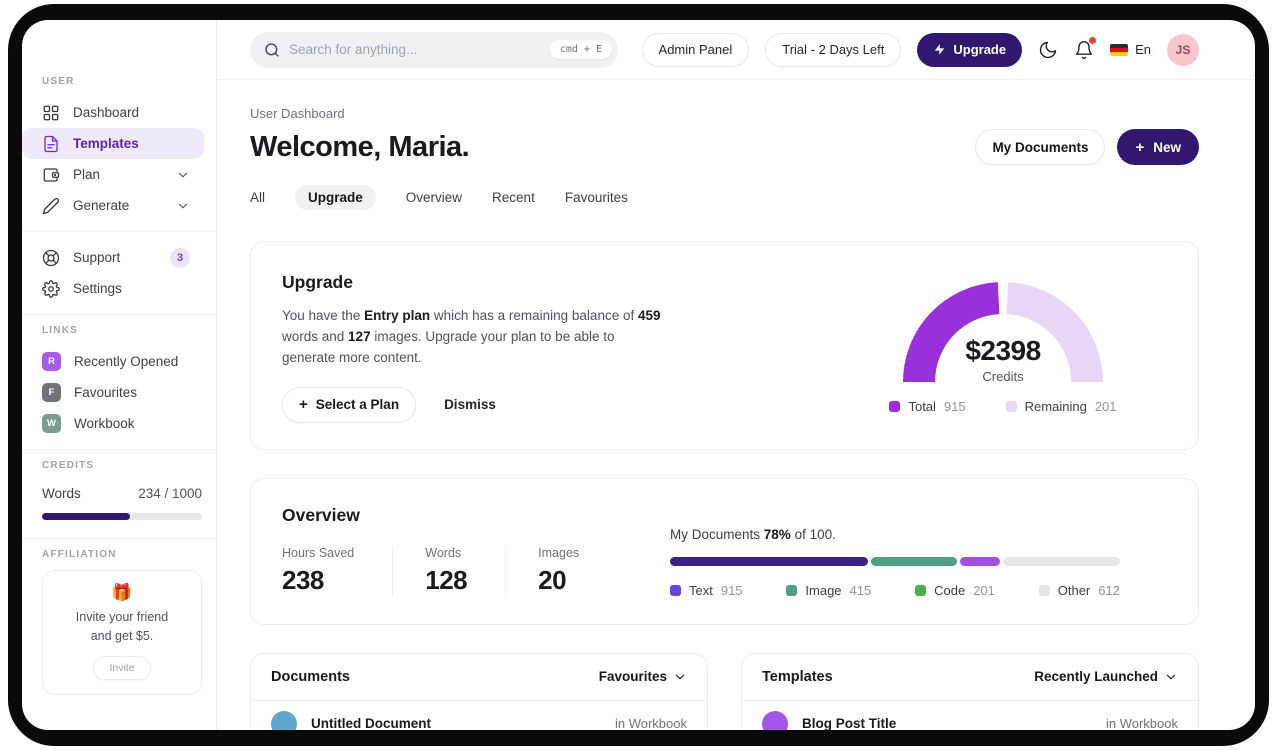  I want to click on sidebar-item-label: Settings, so click(97, 288).